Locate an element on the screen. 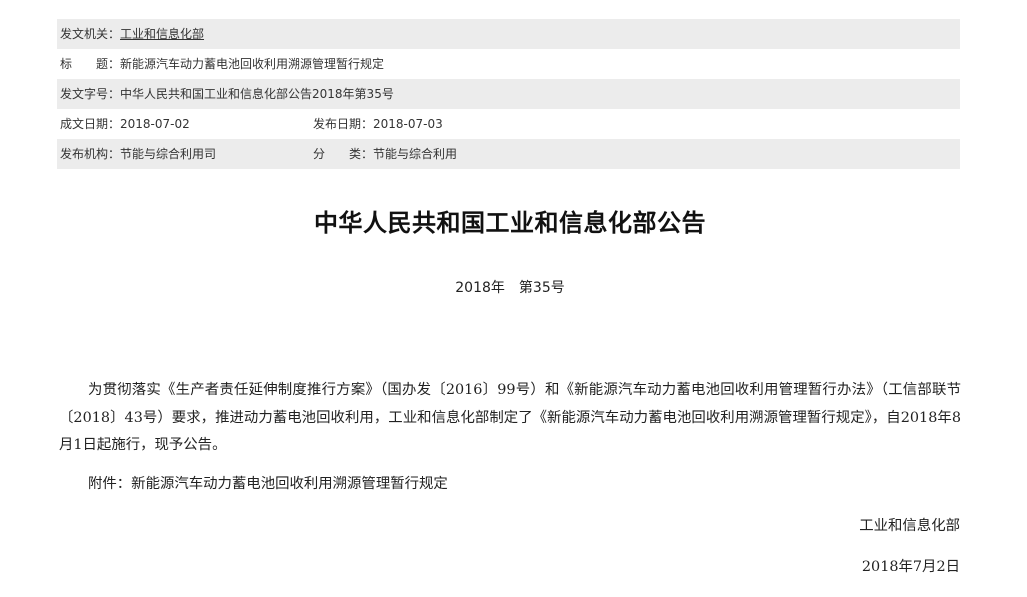 The height and width of the screenshot is (597, 1027). meta-value-title: 新能源汽车动力蓄电池回收利用溯源管理暂行规定 is located at coordinates (252, 64).